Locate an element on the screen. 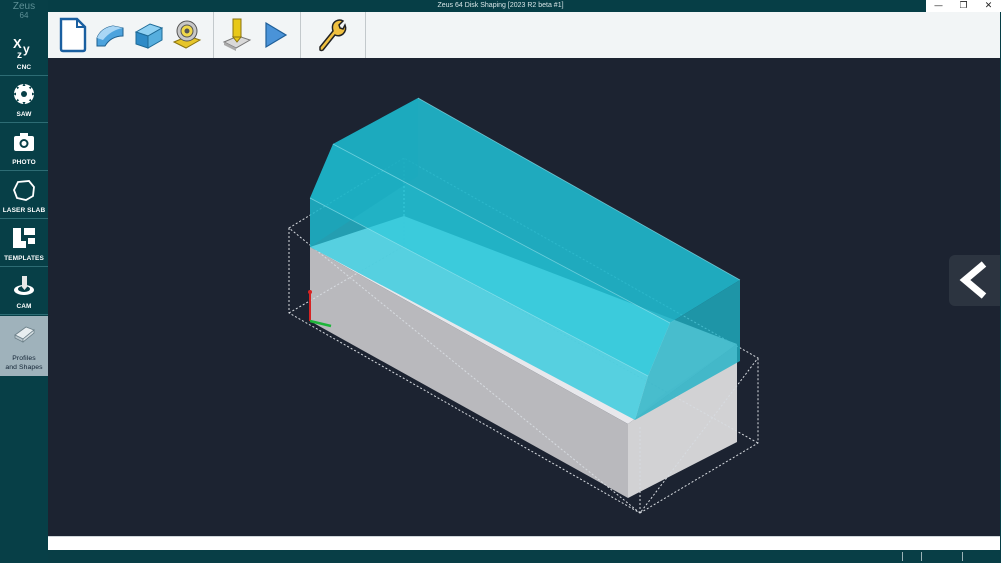 The image size is (1001, 563). label-line1: Profiles is located at coordinates (24, 358).